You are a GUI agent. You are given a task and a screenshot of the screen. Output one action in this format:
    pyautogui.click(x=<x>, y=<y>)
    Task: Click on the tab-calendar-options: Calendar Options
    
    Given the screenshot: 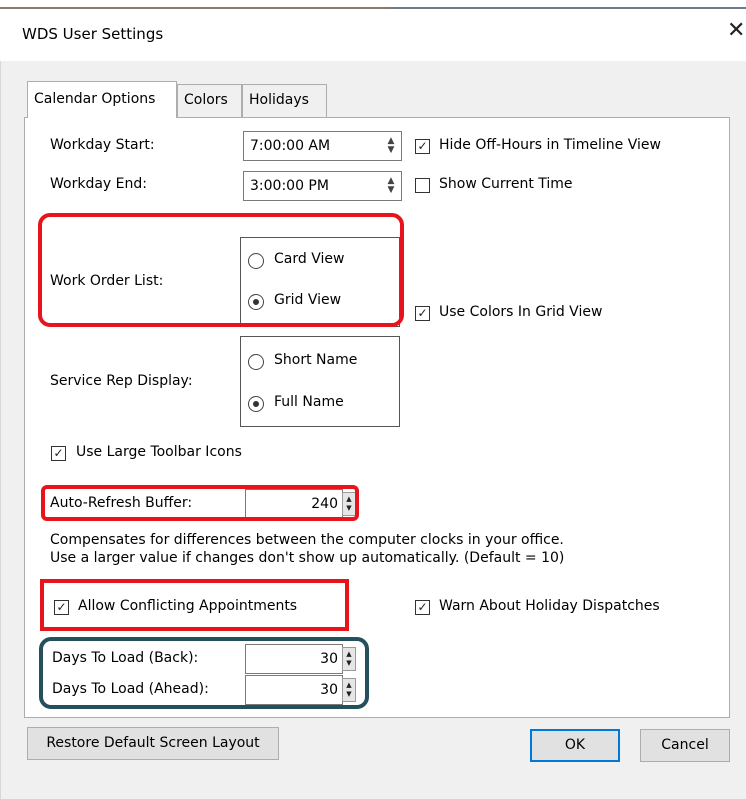 What is the action you would take?
    pyautogui.click(x=102, y=99)
    